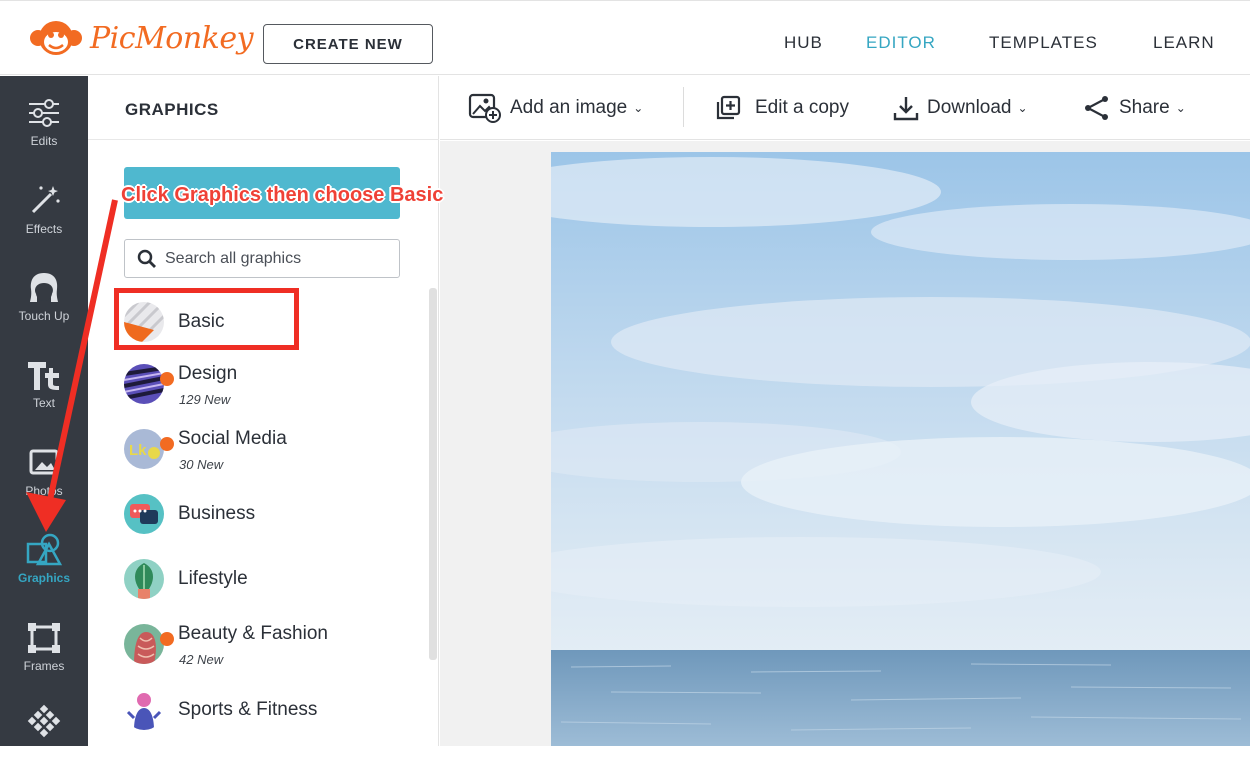 Image resolution: width=1250 pixels, height=770 pixels. I want to click on picmonkey-logo: PicMonkey, so click(141, 38).